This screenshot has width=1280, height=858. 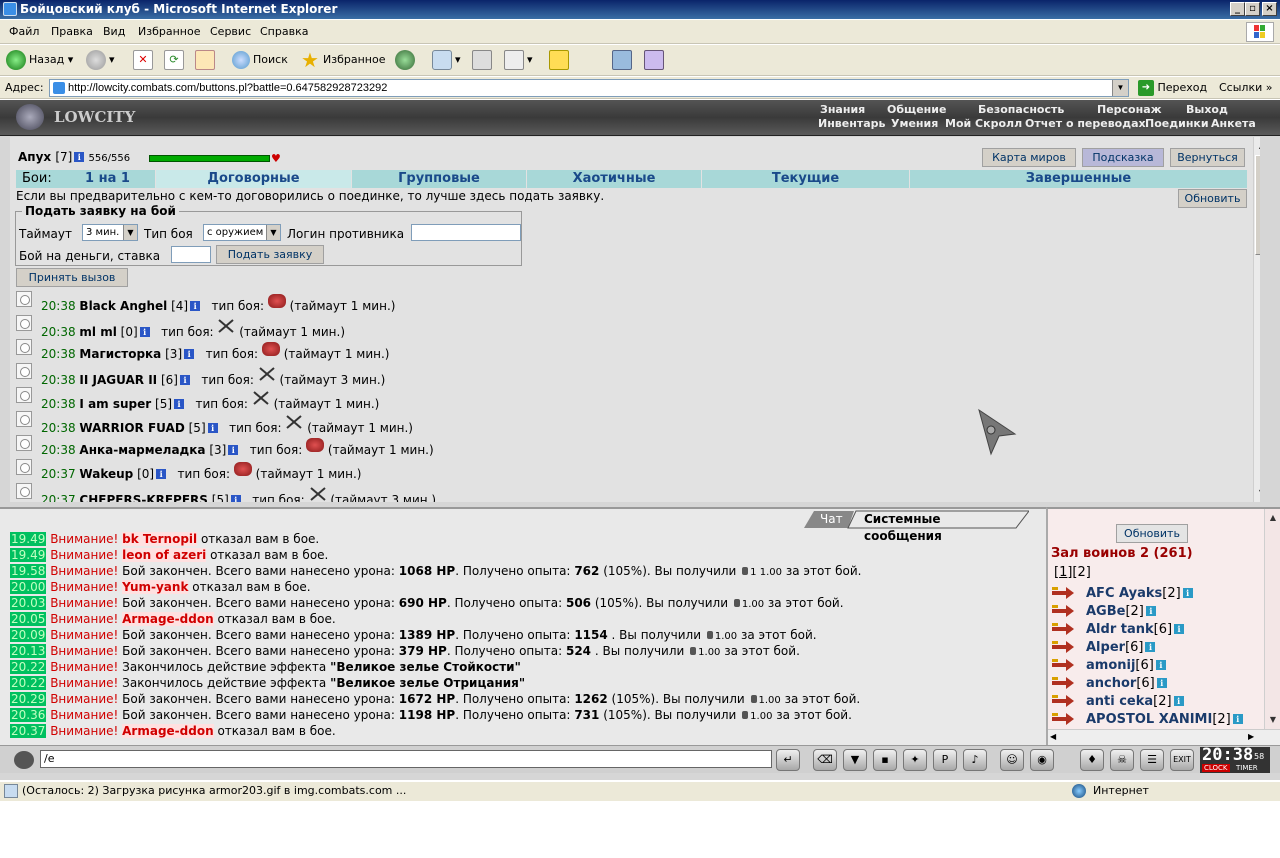 I want to click on user-name: anchor, so click(x=1111, y=683).